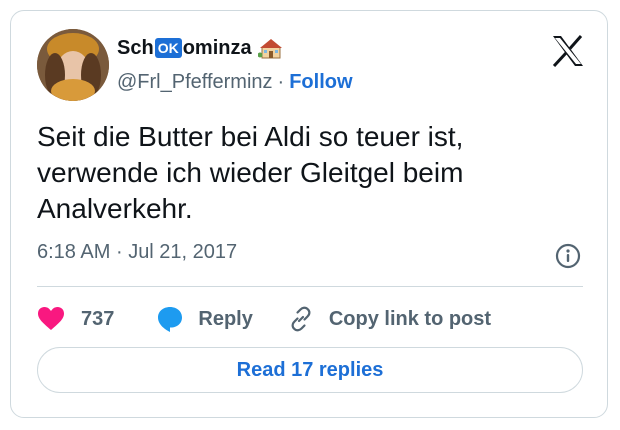 Image resolution: width=620 pixels, height=430 pixels. I want to click on avatar, so click(73, 65).